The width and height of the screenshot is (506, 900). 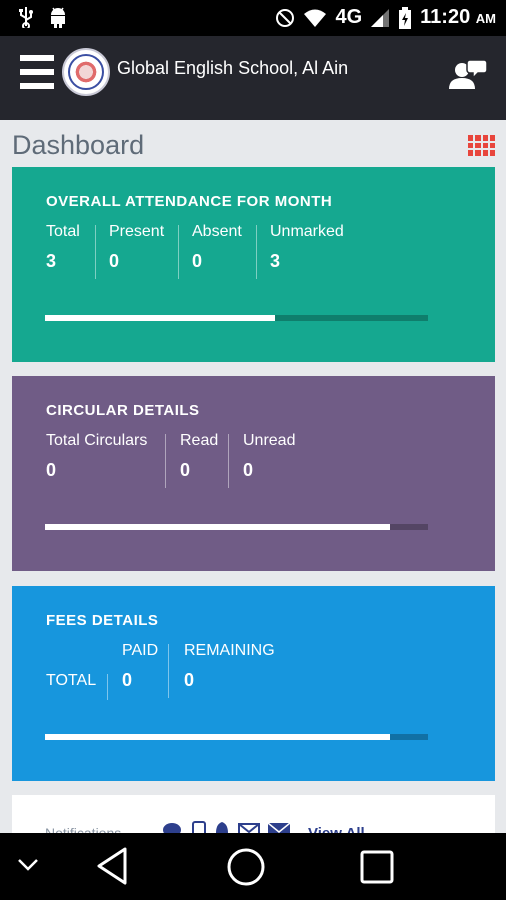 What do you see at coordinates (307, 250) in the screenshot?
I see `attendance-unmarked: Unmarked 3` at bounding box center [307, 250].